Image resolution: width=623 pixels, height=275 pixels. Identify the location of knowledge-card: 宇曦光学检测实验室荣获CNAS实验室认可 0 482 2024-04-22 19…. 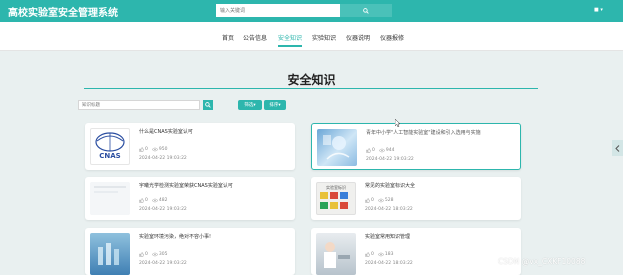
(190, 198).